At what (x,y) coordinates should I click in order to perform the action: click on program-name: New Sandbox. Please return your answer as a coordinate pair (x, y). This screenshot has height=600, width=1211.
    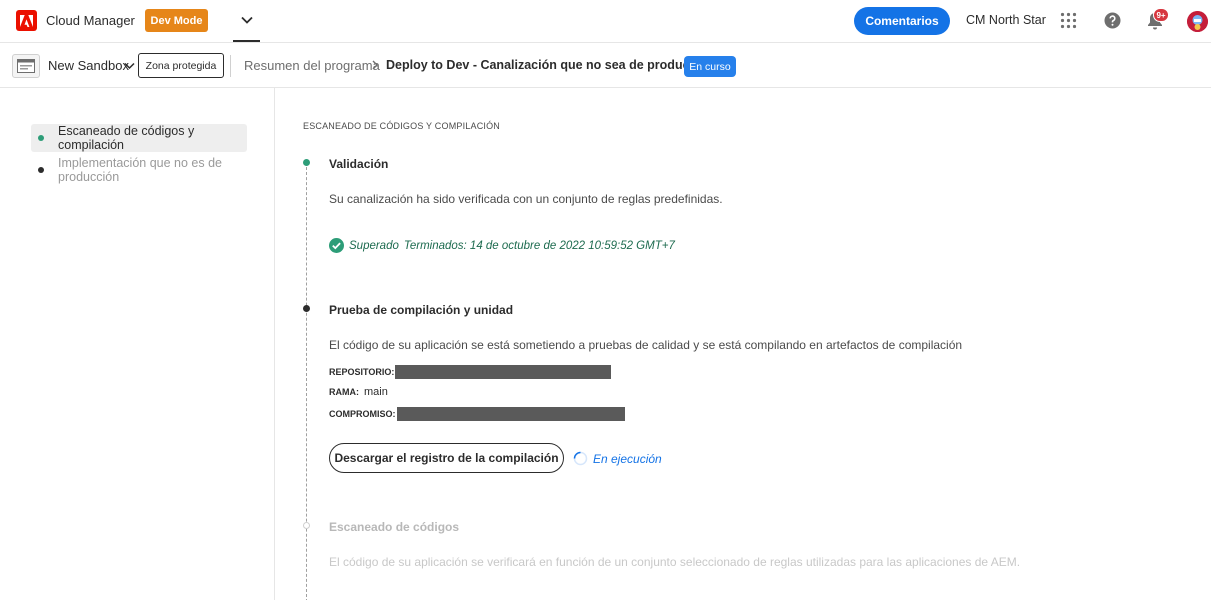
    Looking at the image, I should click on (88, 65).